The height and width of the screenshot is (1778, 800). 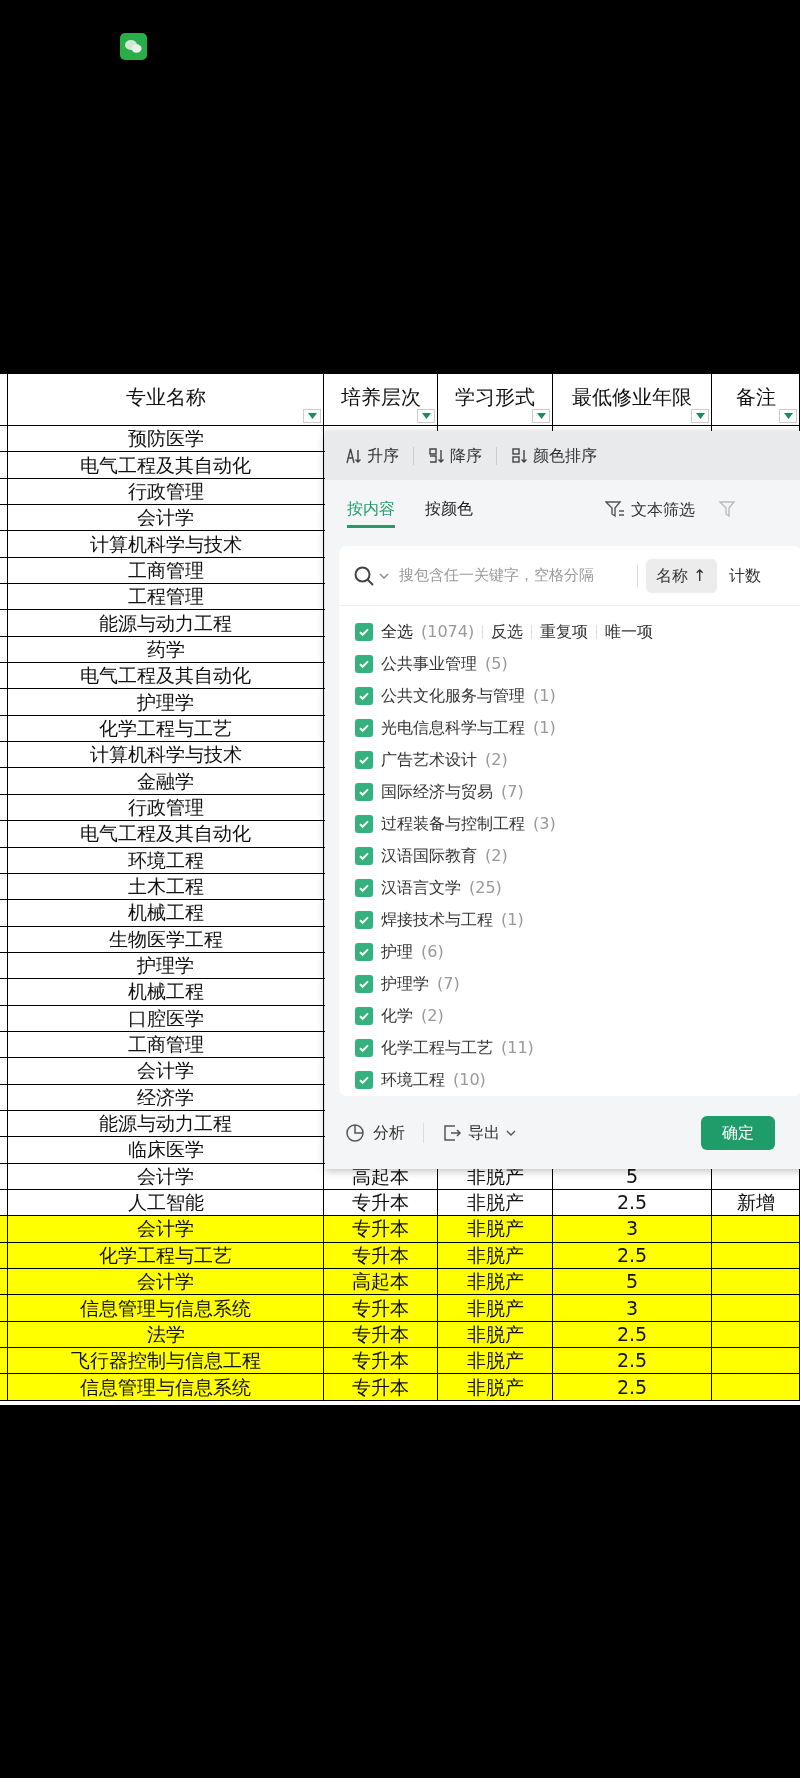 What do you see at coordinates (437, 1048) in the screenshot?
I see `filter-item-label: 化学工程与工艺` at bounding box center [437, 1048].